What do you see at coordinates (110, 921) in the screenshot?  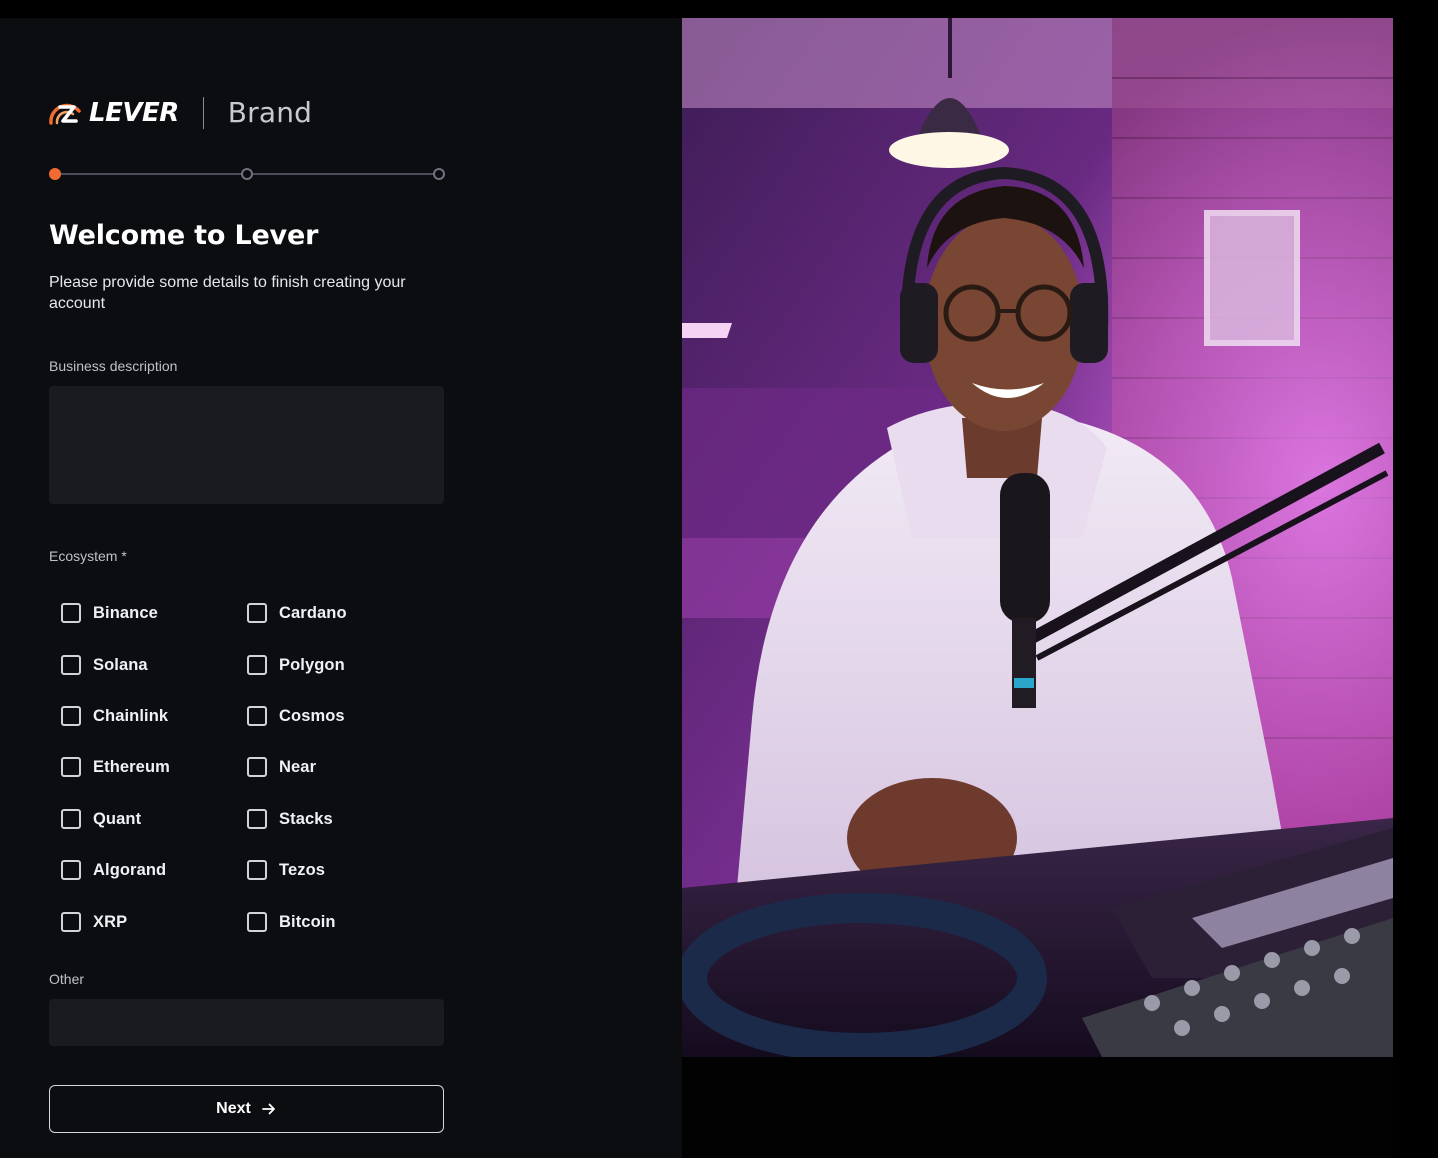 I see `checkbox-label: XRP` at bounding box center [110, 921].